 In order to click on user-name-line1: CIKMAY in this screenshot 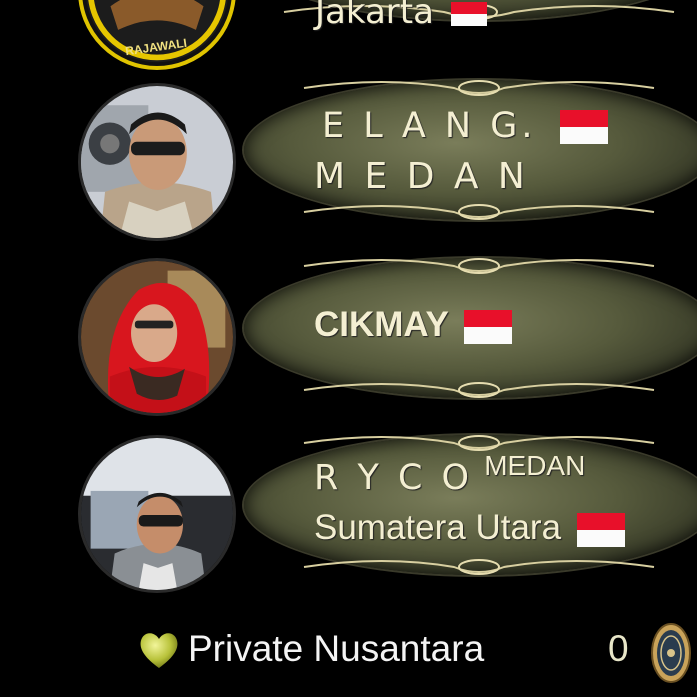, I will do `click(413, 325)`.